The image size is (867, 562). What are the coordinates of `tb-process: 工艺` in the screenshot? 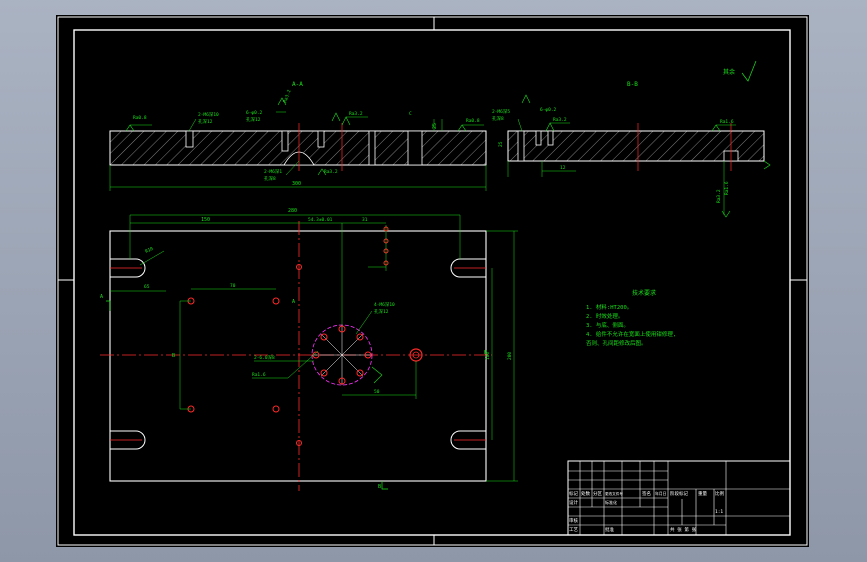 It's located at (573, 530).